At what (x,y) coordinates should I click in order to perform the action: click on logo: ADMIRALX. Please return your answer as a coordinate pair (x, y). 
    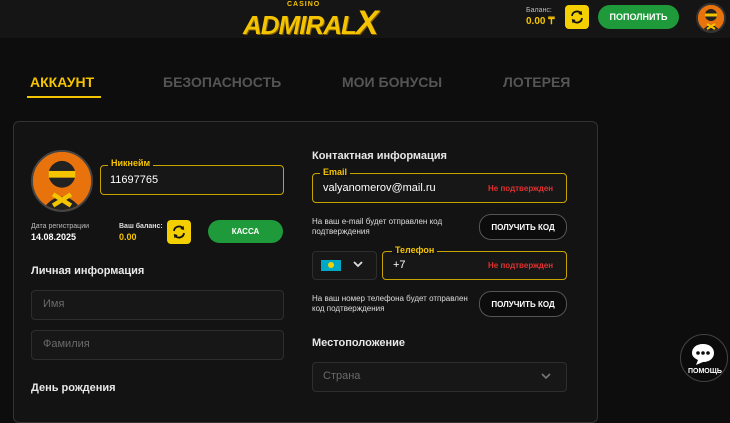
    Looking at the image, I should click on (311, 23).